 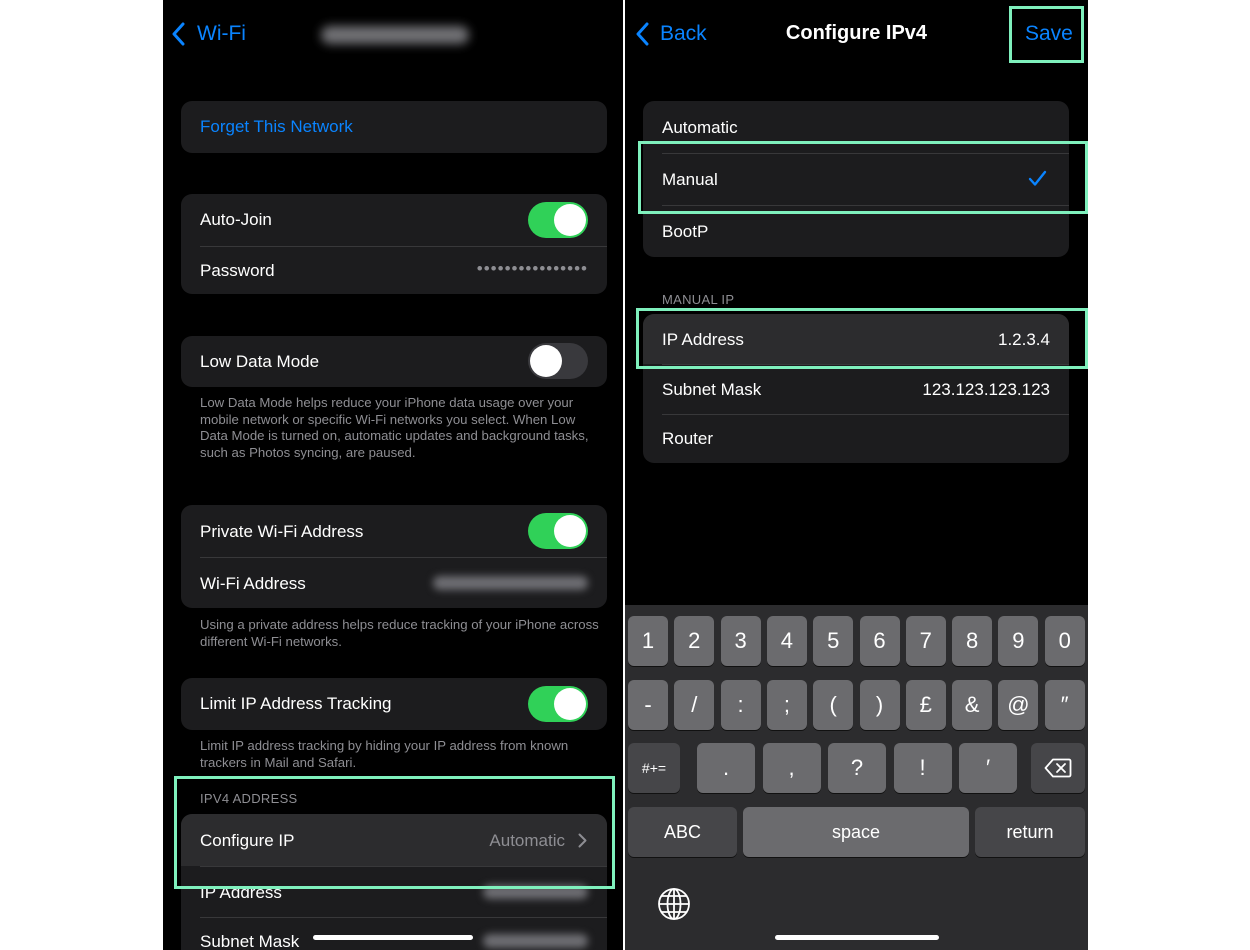 I want to click on key-semicolon: ;, so click(x=786, y=705).